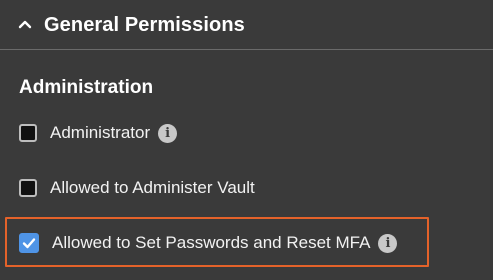 The image size is (493, 280). What do you see at coordinates (86, 87) in the screenshot?
I see `administration-heading: Administration` at bounding box center [86, 87].